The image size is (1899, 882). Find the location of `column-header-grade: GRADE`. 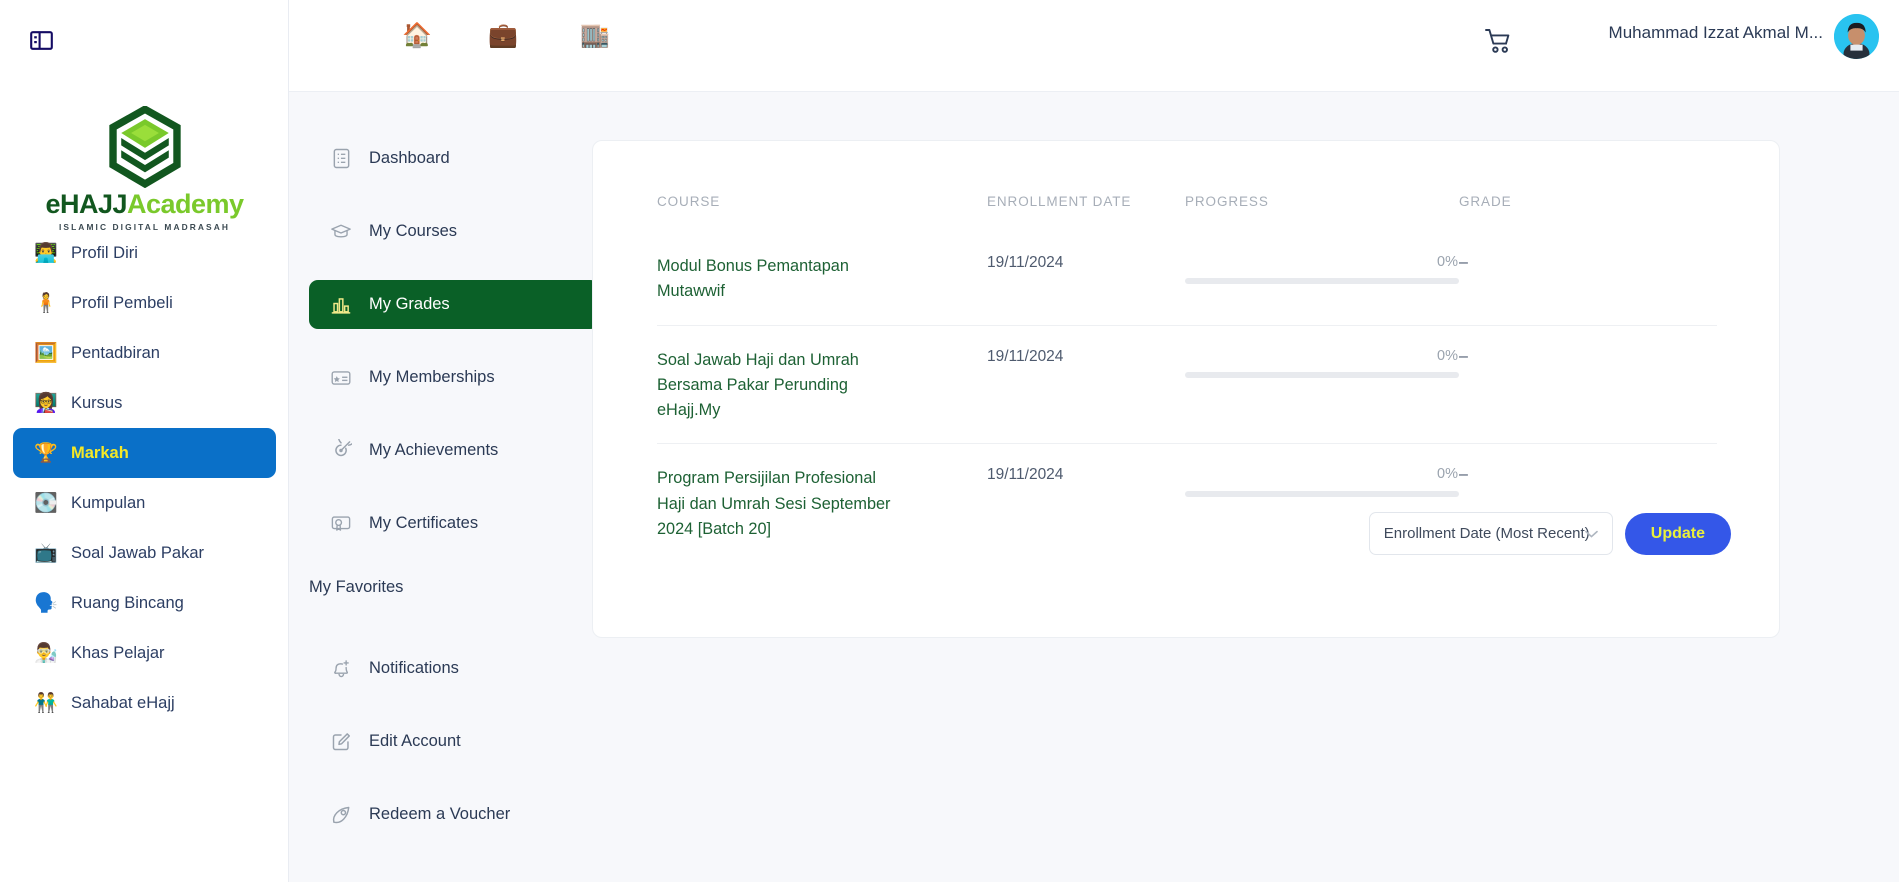

column-header-grade: GRADE is located at coordinates (1485, 201).